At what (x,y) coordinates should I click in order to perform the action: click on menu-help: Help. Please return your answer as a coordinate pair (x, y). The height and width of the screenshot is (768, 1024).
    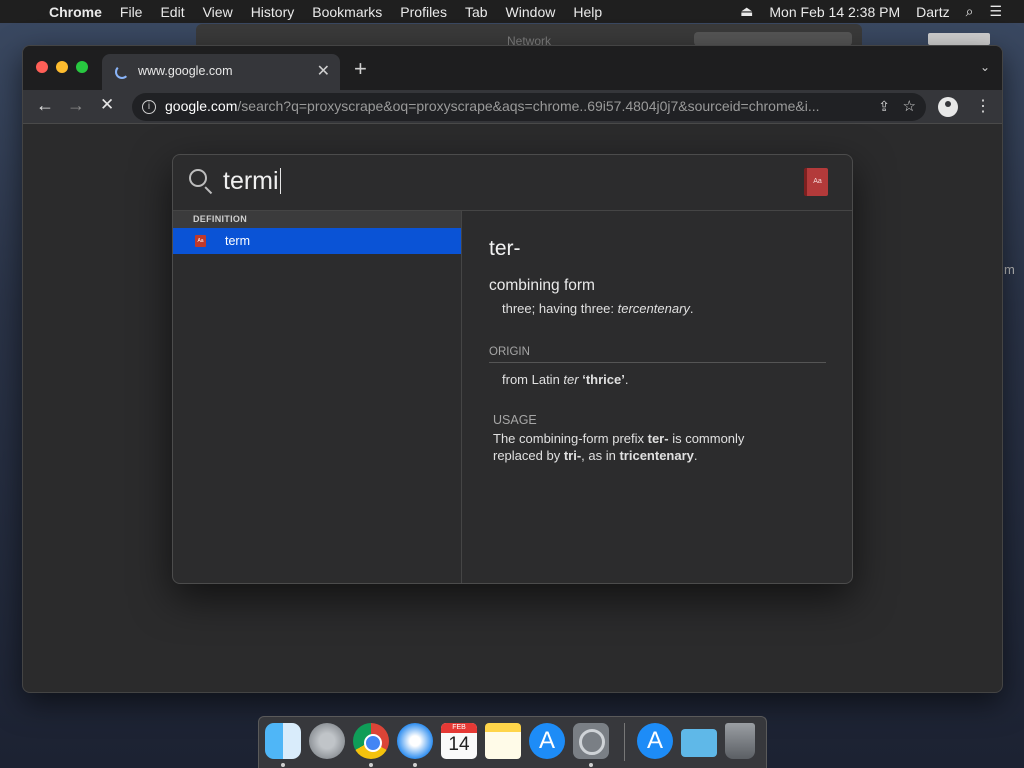
    Looking at the image, I should click on (587, 12).